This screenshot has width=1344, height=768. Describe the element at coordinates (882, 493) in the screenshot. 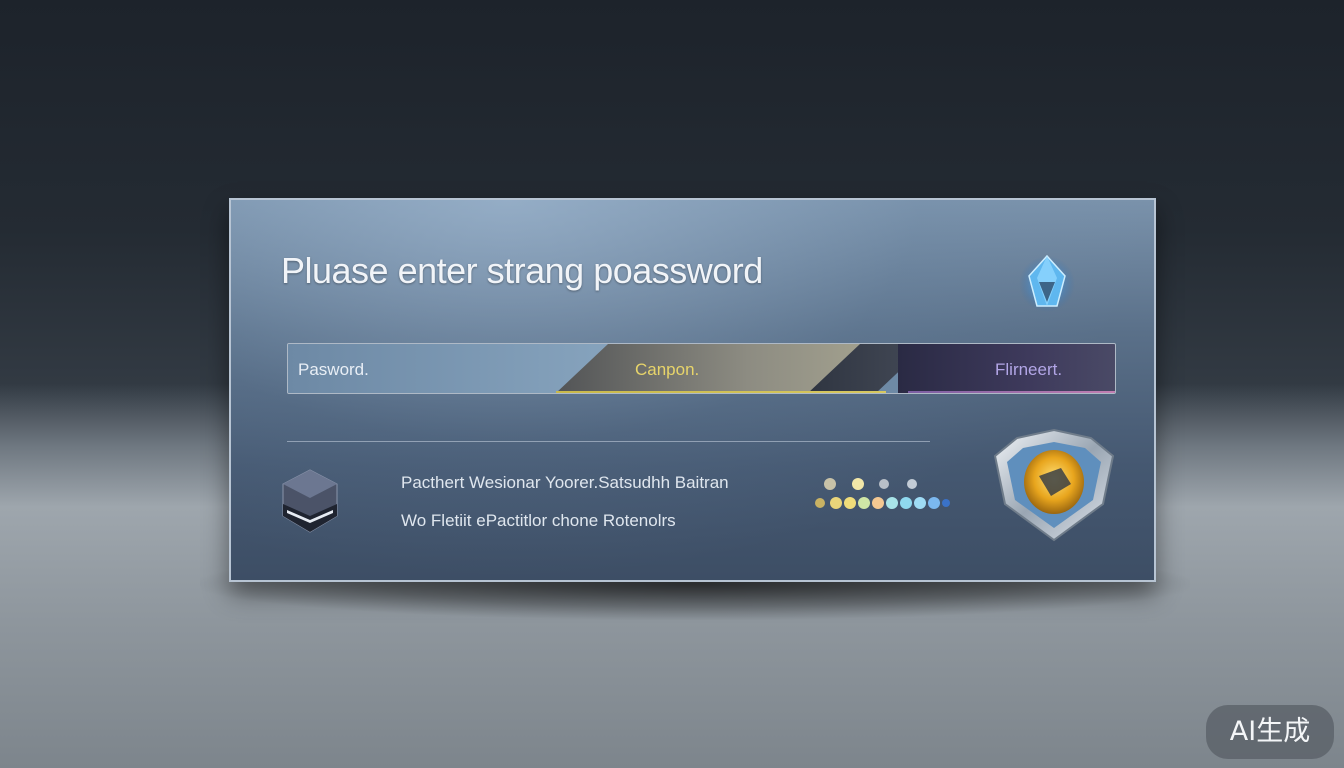

I see `progress-dots-icon` at that location.